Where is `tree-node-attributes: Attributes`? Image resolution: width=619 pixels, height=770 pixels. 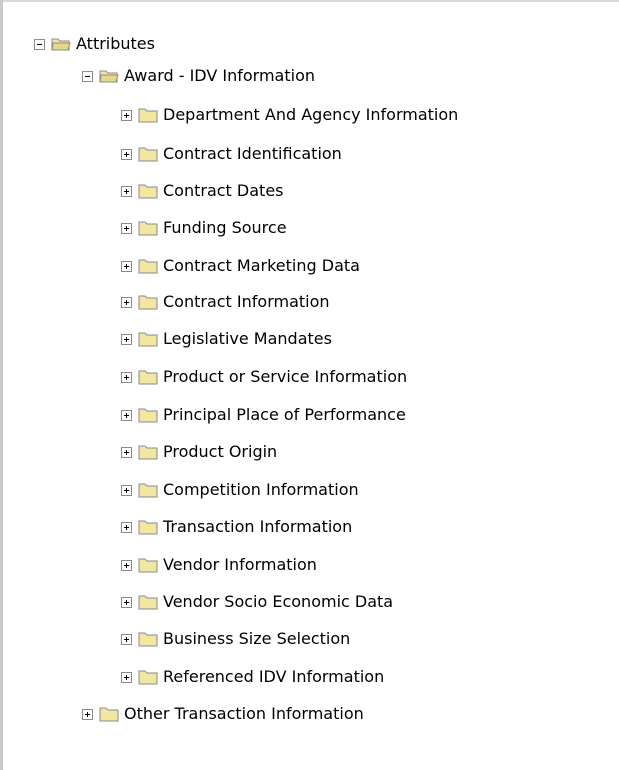
tree-node-attributes: Attributes is located at coordinates (94, 44).